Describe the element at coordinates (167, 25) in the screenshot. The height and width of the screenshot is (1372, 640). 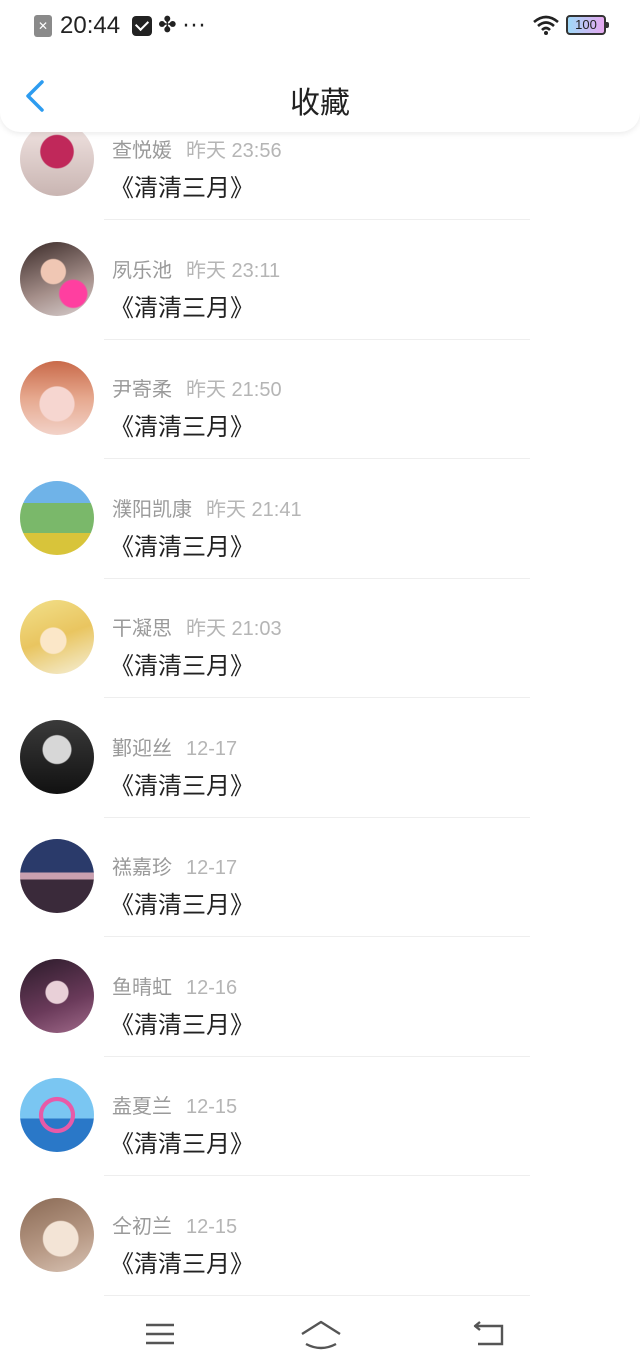
I see `app-icon: ✤` at that location.